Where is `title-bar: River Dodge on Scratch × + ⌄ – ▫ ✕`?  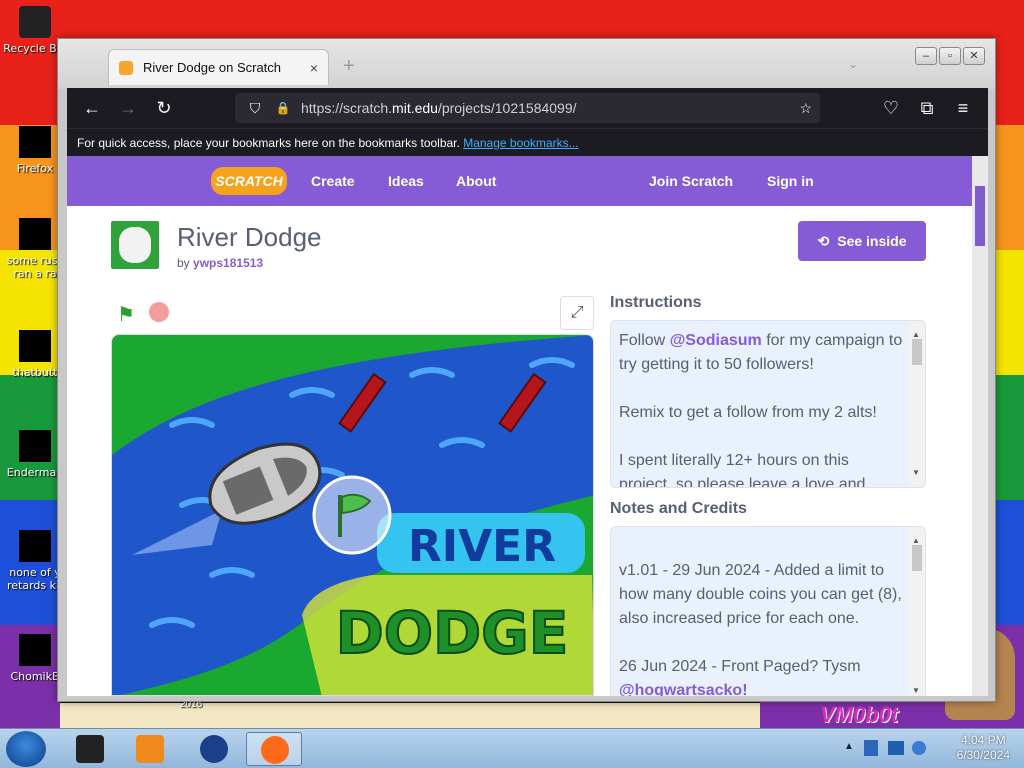 title-bar: River Dodge on Scratch × + ⌄ – ▫ ✕ is located at coordinates (526, 64).